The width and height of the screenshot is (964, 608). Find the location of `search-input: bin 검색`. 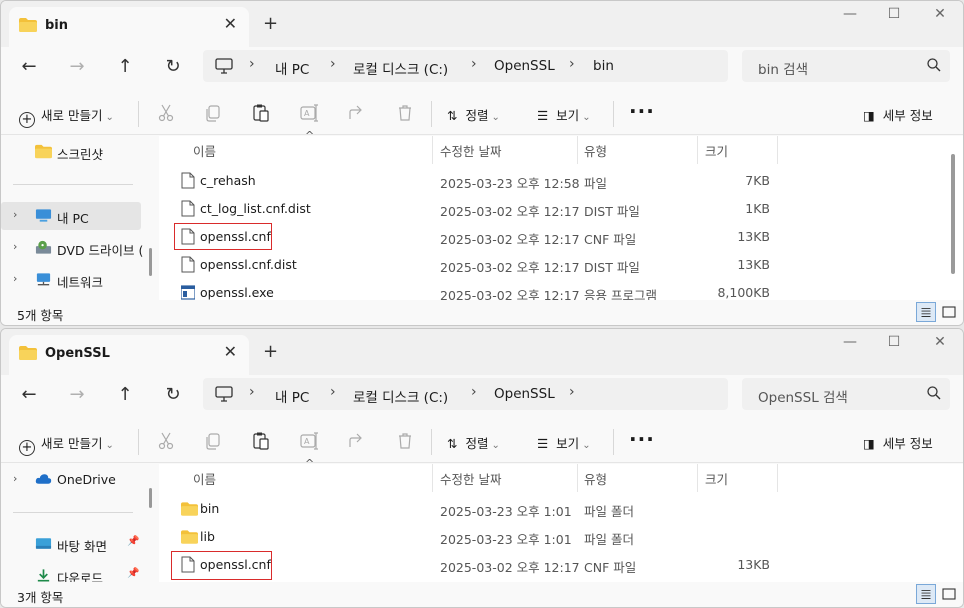

search-input: bin 검색 is located at coordinates (846, 66).